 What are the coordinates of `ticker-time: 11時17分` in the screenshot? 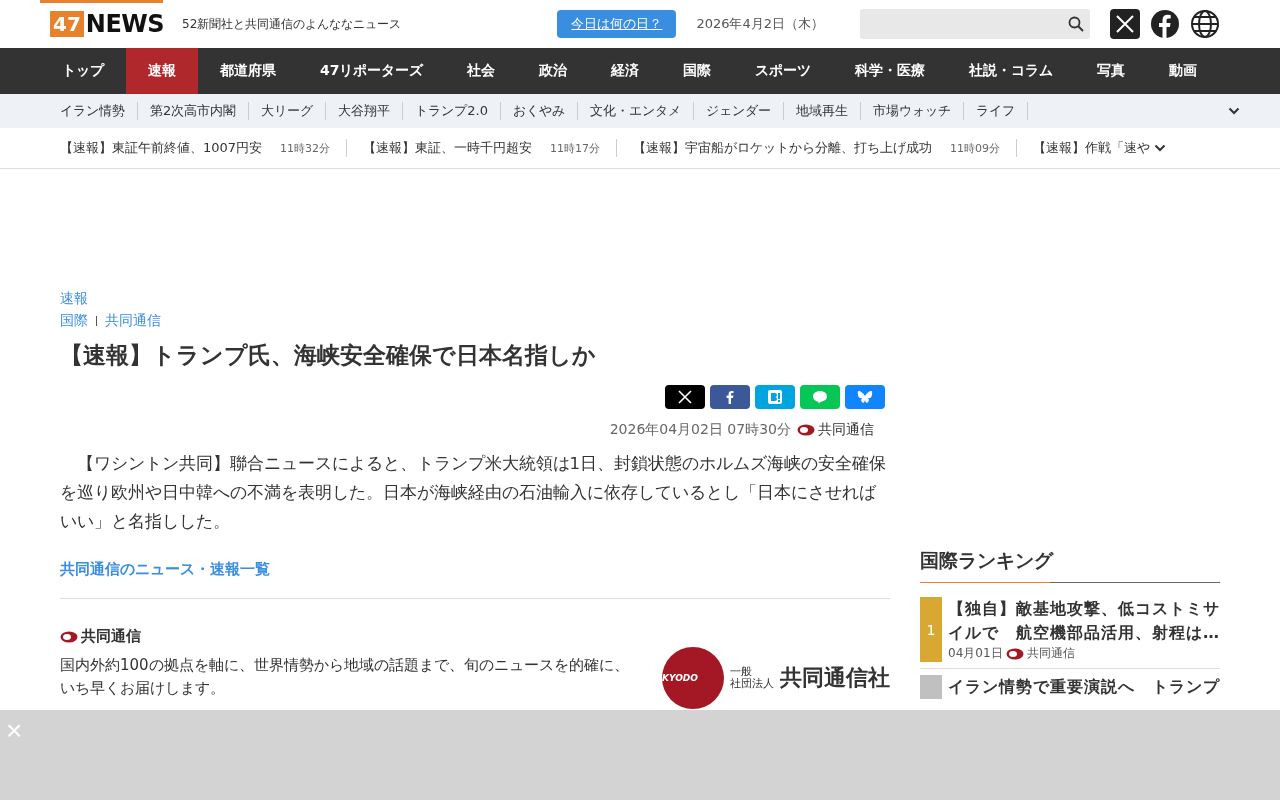 It's located at (575, 148).